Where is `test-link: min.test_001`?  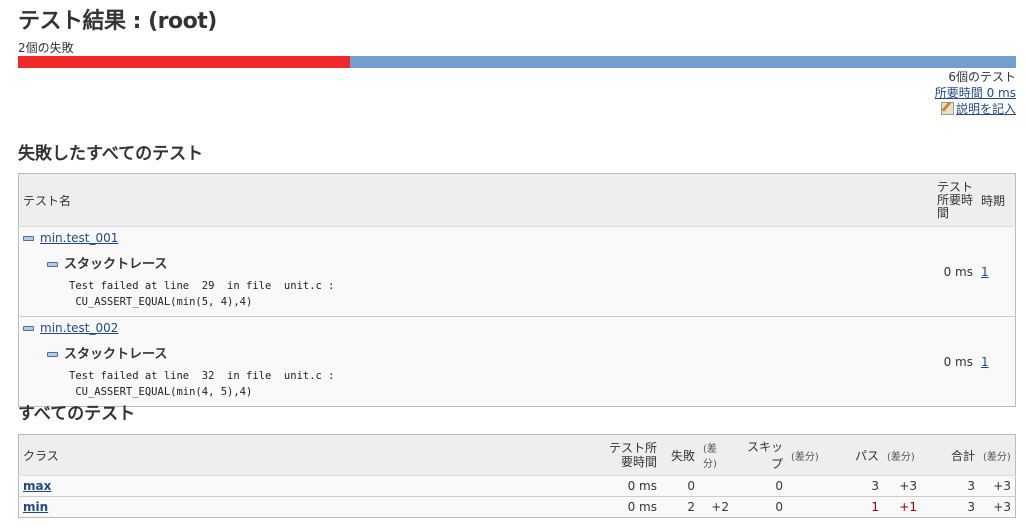 test-link: min.test_001 is located at coordinates (79, 238).